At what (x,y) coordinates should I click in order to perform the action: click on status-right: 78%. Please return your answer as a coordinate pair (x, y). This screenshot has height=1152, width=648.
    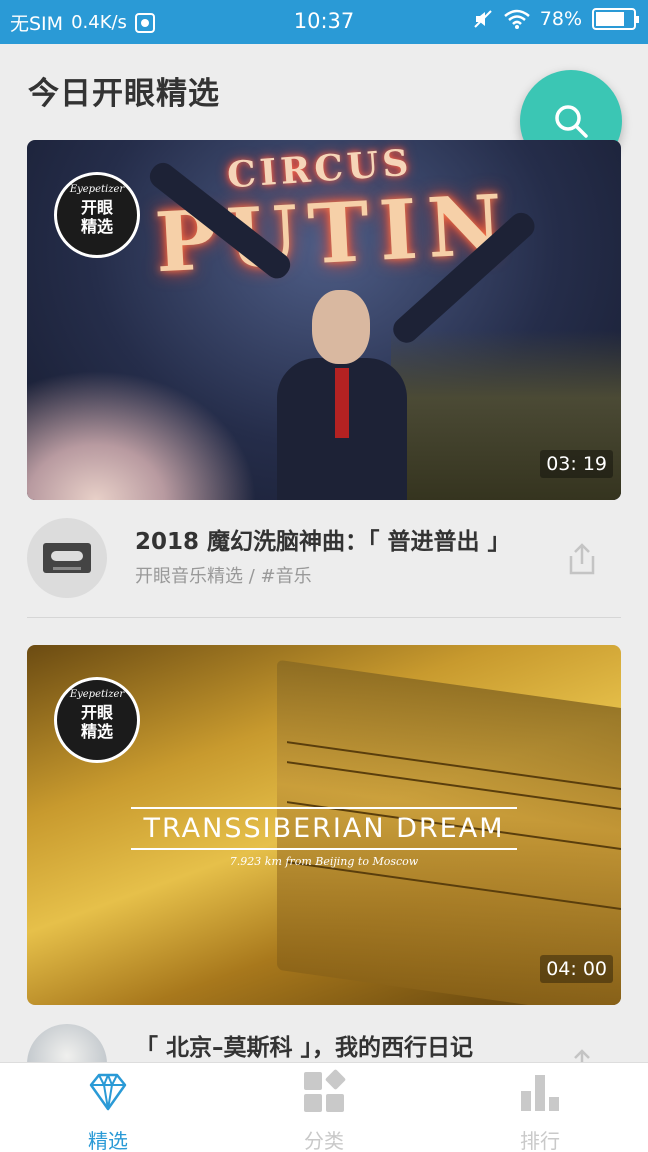
    Looking at the image, I should click on (555, 19).